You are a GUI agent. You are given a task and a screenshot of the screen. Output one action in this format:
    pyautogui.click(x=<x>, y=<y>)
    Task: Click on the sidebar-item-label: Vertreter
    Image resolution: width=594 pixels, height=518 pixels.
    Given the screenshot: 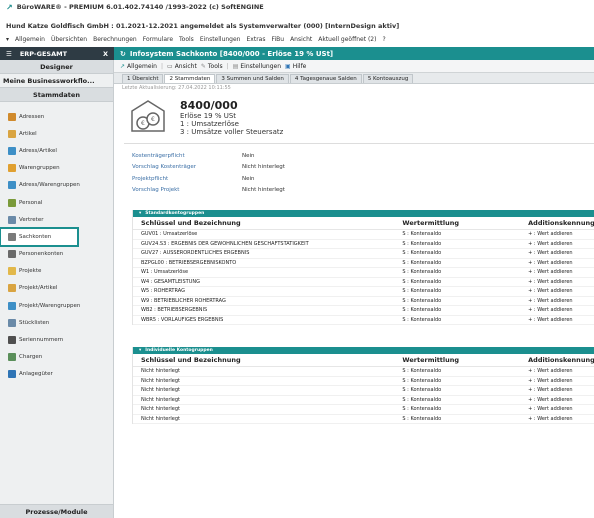 What is the action you would take?
    pyautogui.click(x=31, y=219)
    